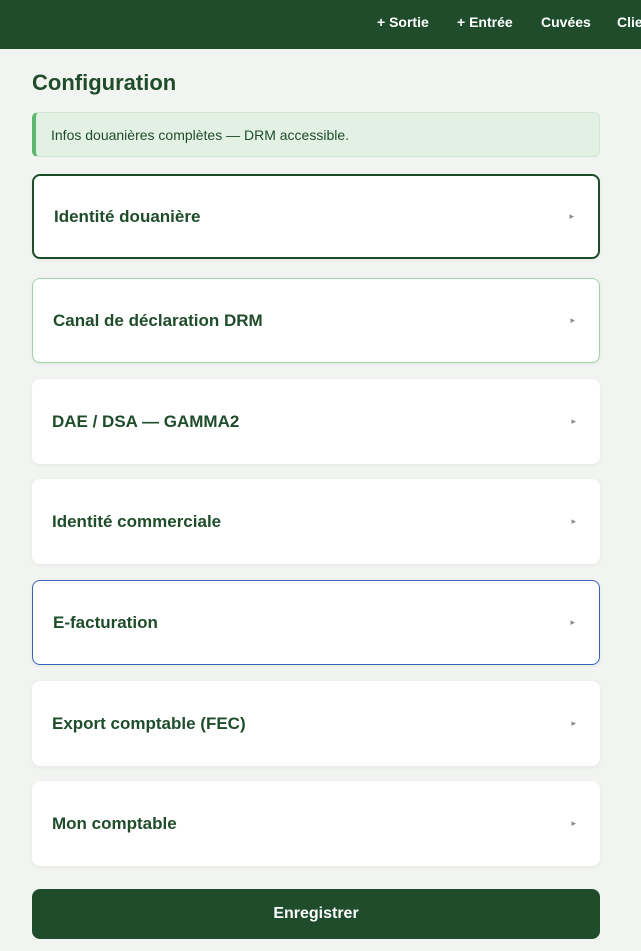 The height and width of the screenshot is (951, 641). Describe the element at coordinates (566, 22) in the screenshot. I see `nav-cuvees: Cuvées` at that location.